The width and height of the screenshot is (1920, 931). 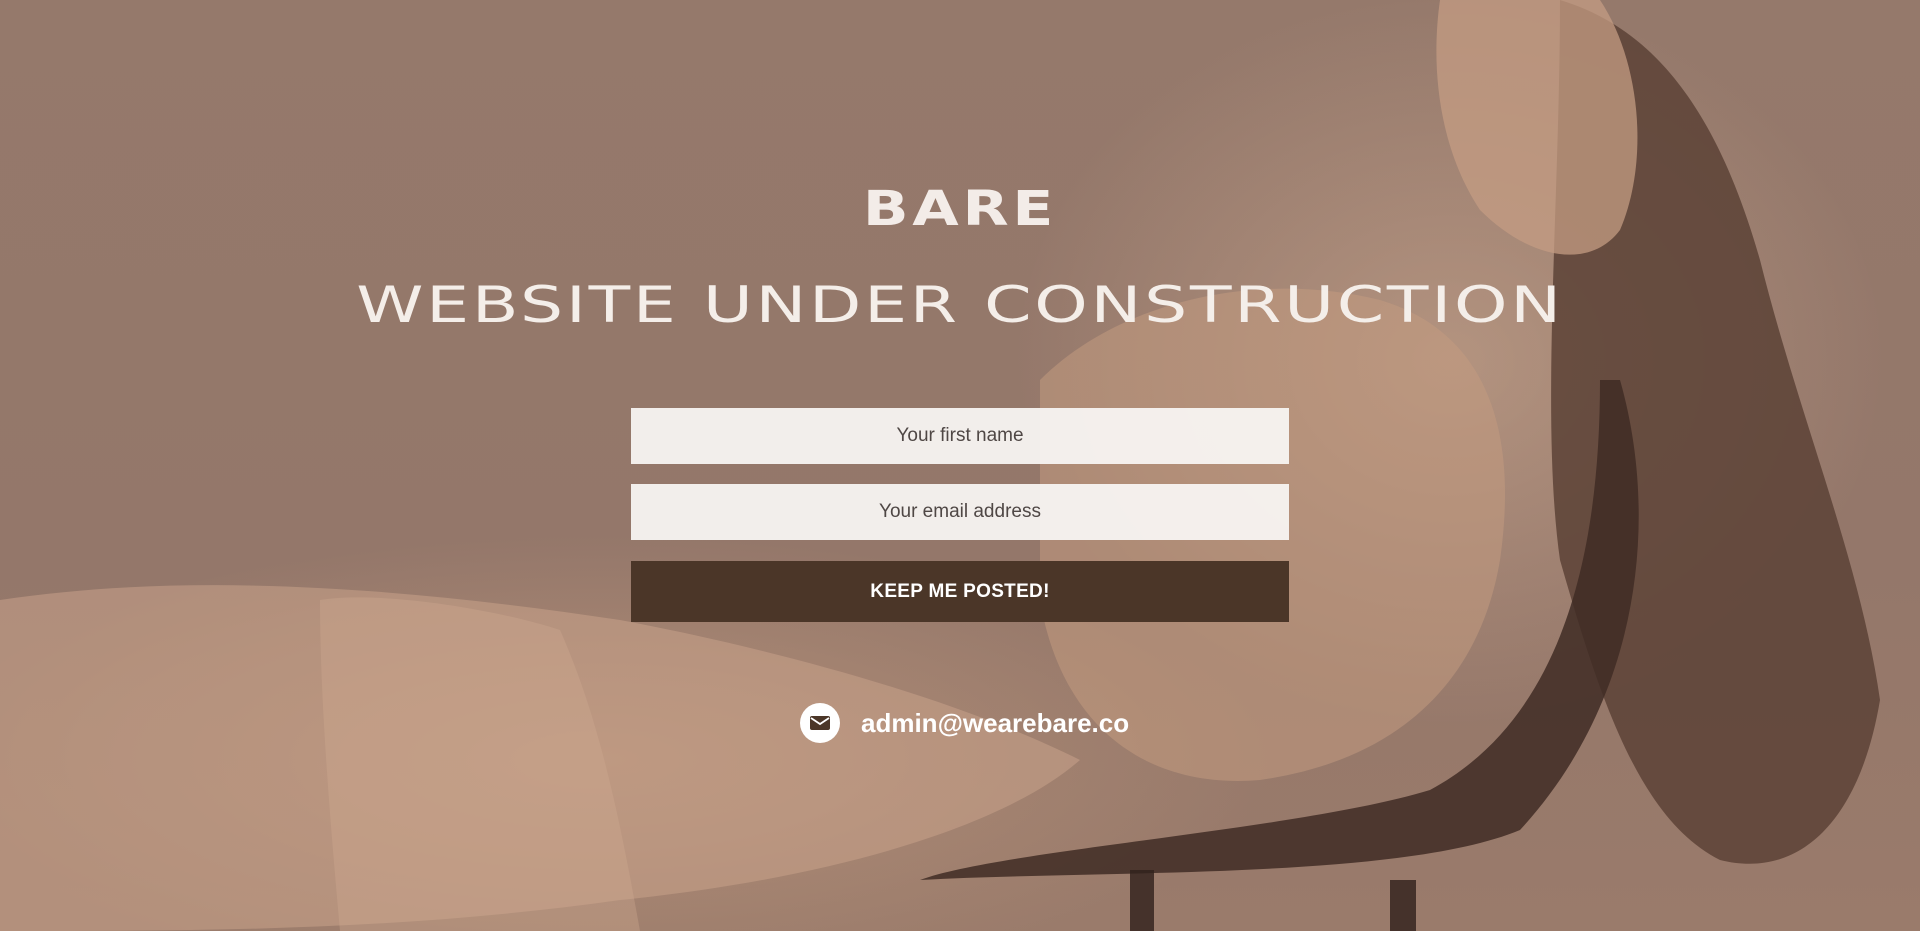 I want to click on contact-email-link: admin@wearebare.co, so click(x=995, y=723).